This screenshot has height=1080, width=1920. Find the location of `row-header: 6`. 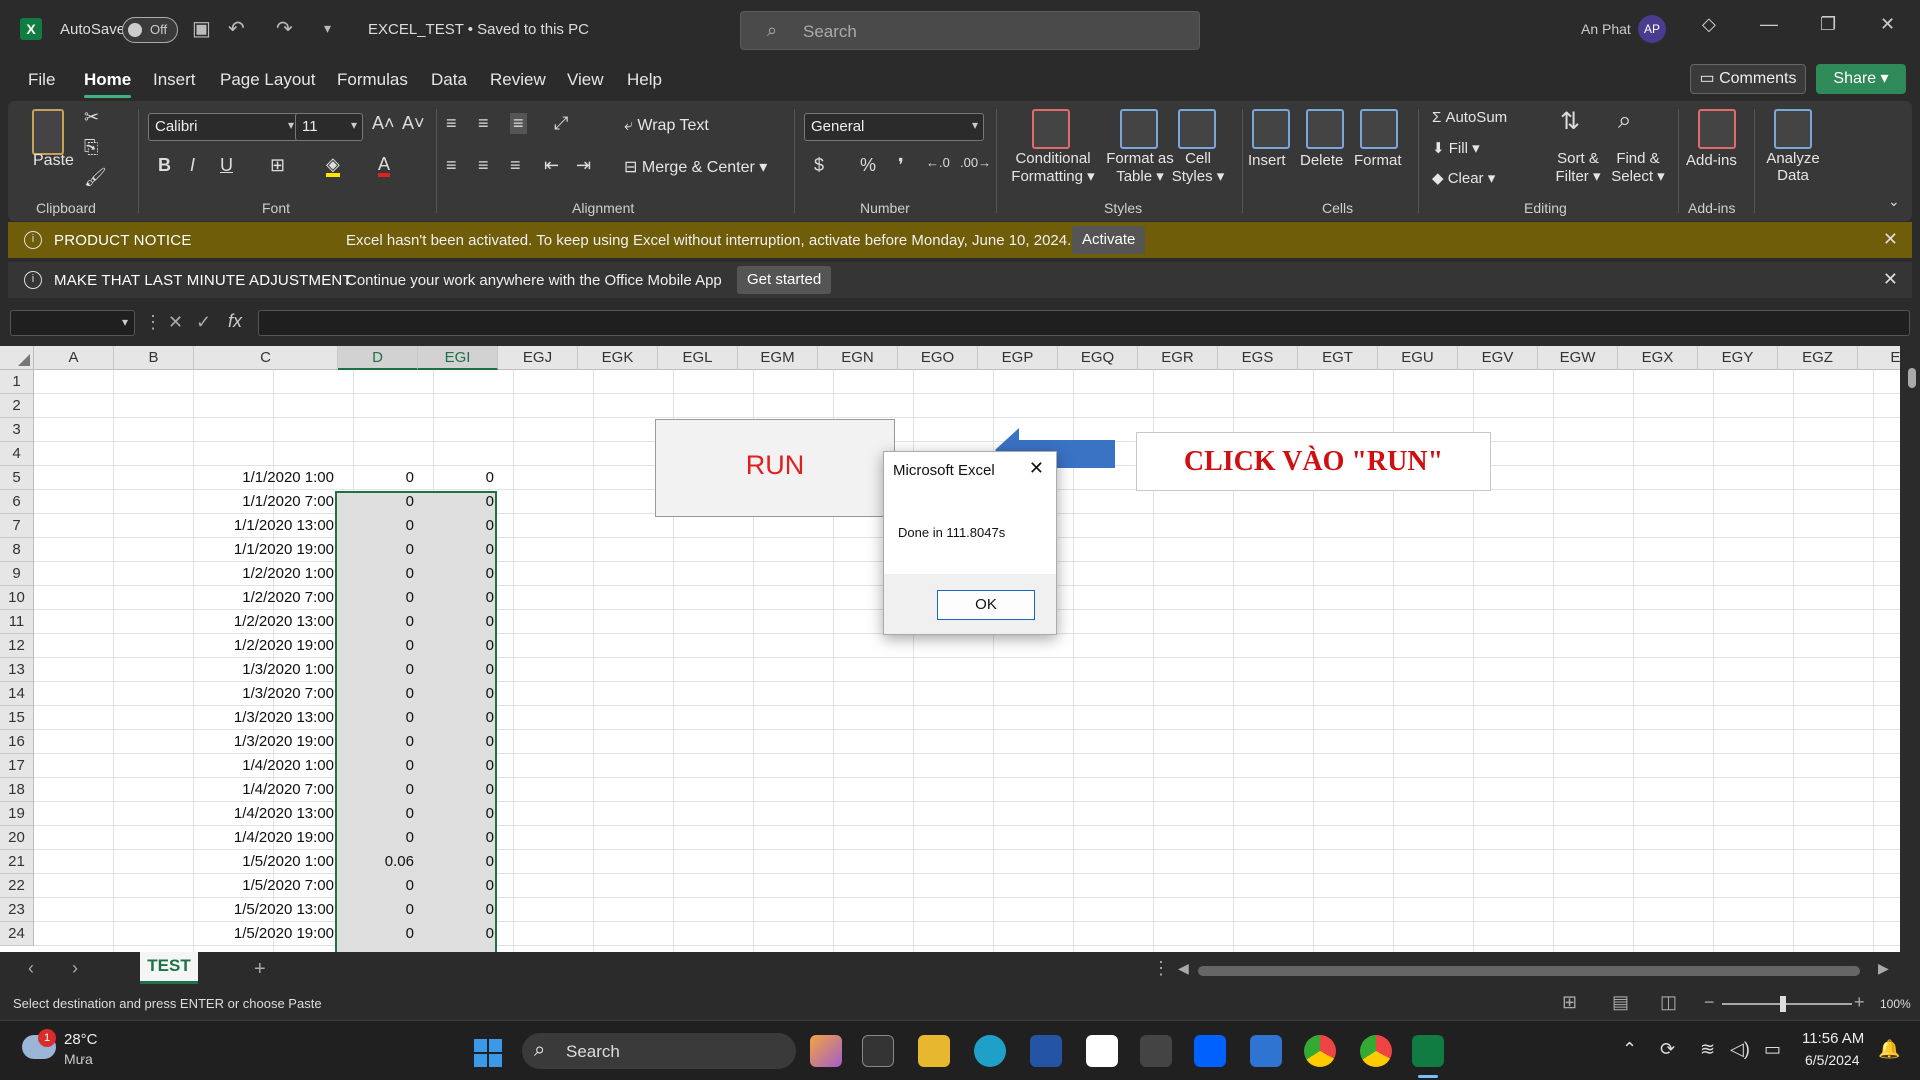

row-header: 6 is located at coordinates (17, 502).